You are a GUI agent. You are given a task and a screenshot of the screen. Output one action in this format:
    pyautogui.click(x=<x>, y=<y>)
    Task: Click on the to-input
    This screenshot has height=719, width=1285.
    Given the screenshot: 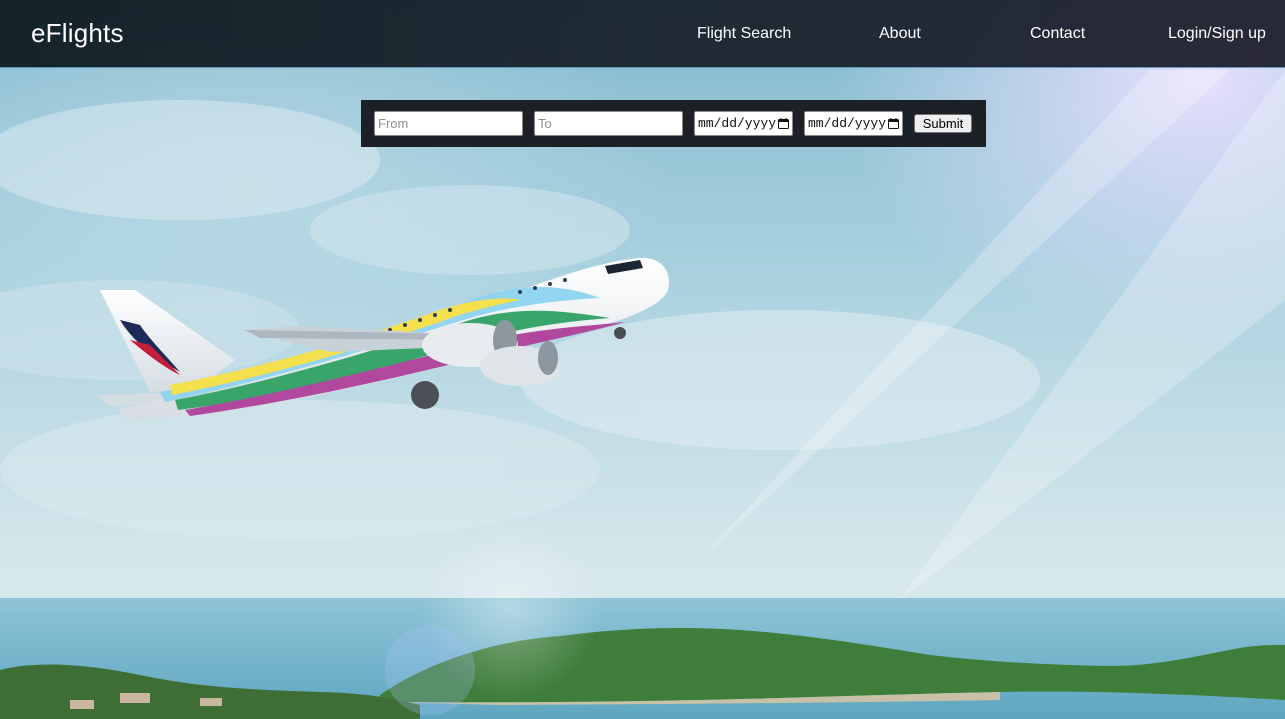 What is the action you would take?
    pyautogui.click(x=608, y=123)
    